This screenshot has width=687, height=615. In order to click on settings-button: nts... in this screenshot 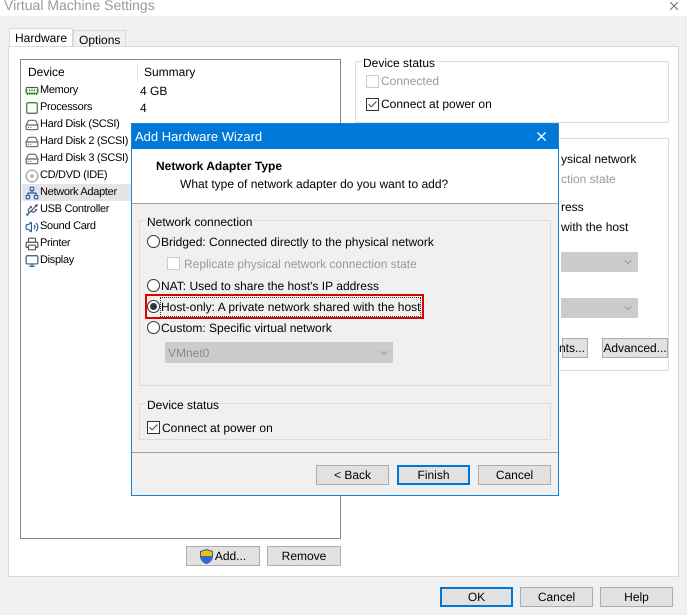, I will do `click(575, 348)`.